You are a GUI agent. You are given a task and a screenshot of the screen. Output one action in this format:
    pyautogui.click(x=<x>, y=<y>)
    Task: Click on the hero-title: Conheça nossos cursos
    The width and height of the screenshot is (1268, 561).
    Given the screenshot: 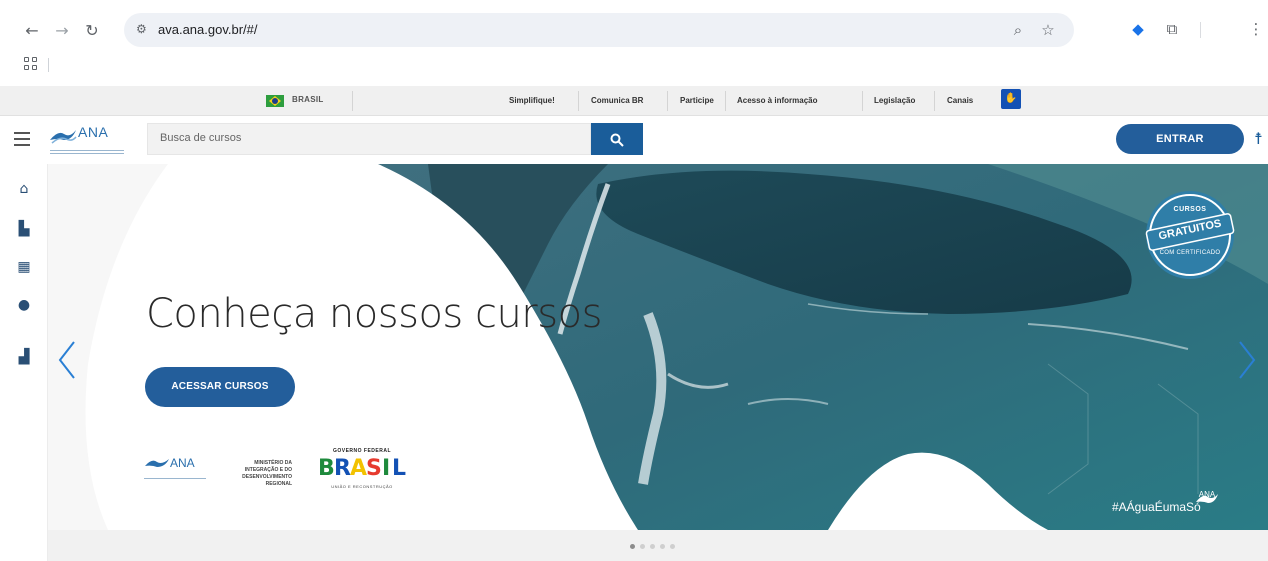 What is the action you would take?
    pyautogui.click(x=374, y=314)
    